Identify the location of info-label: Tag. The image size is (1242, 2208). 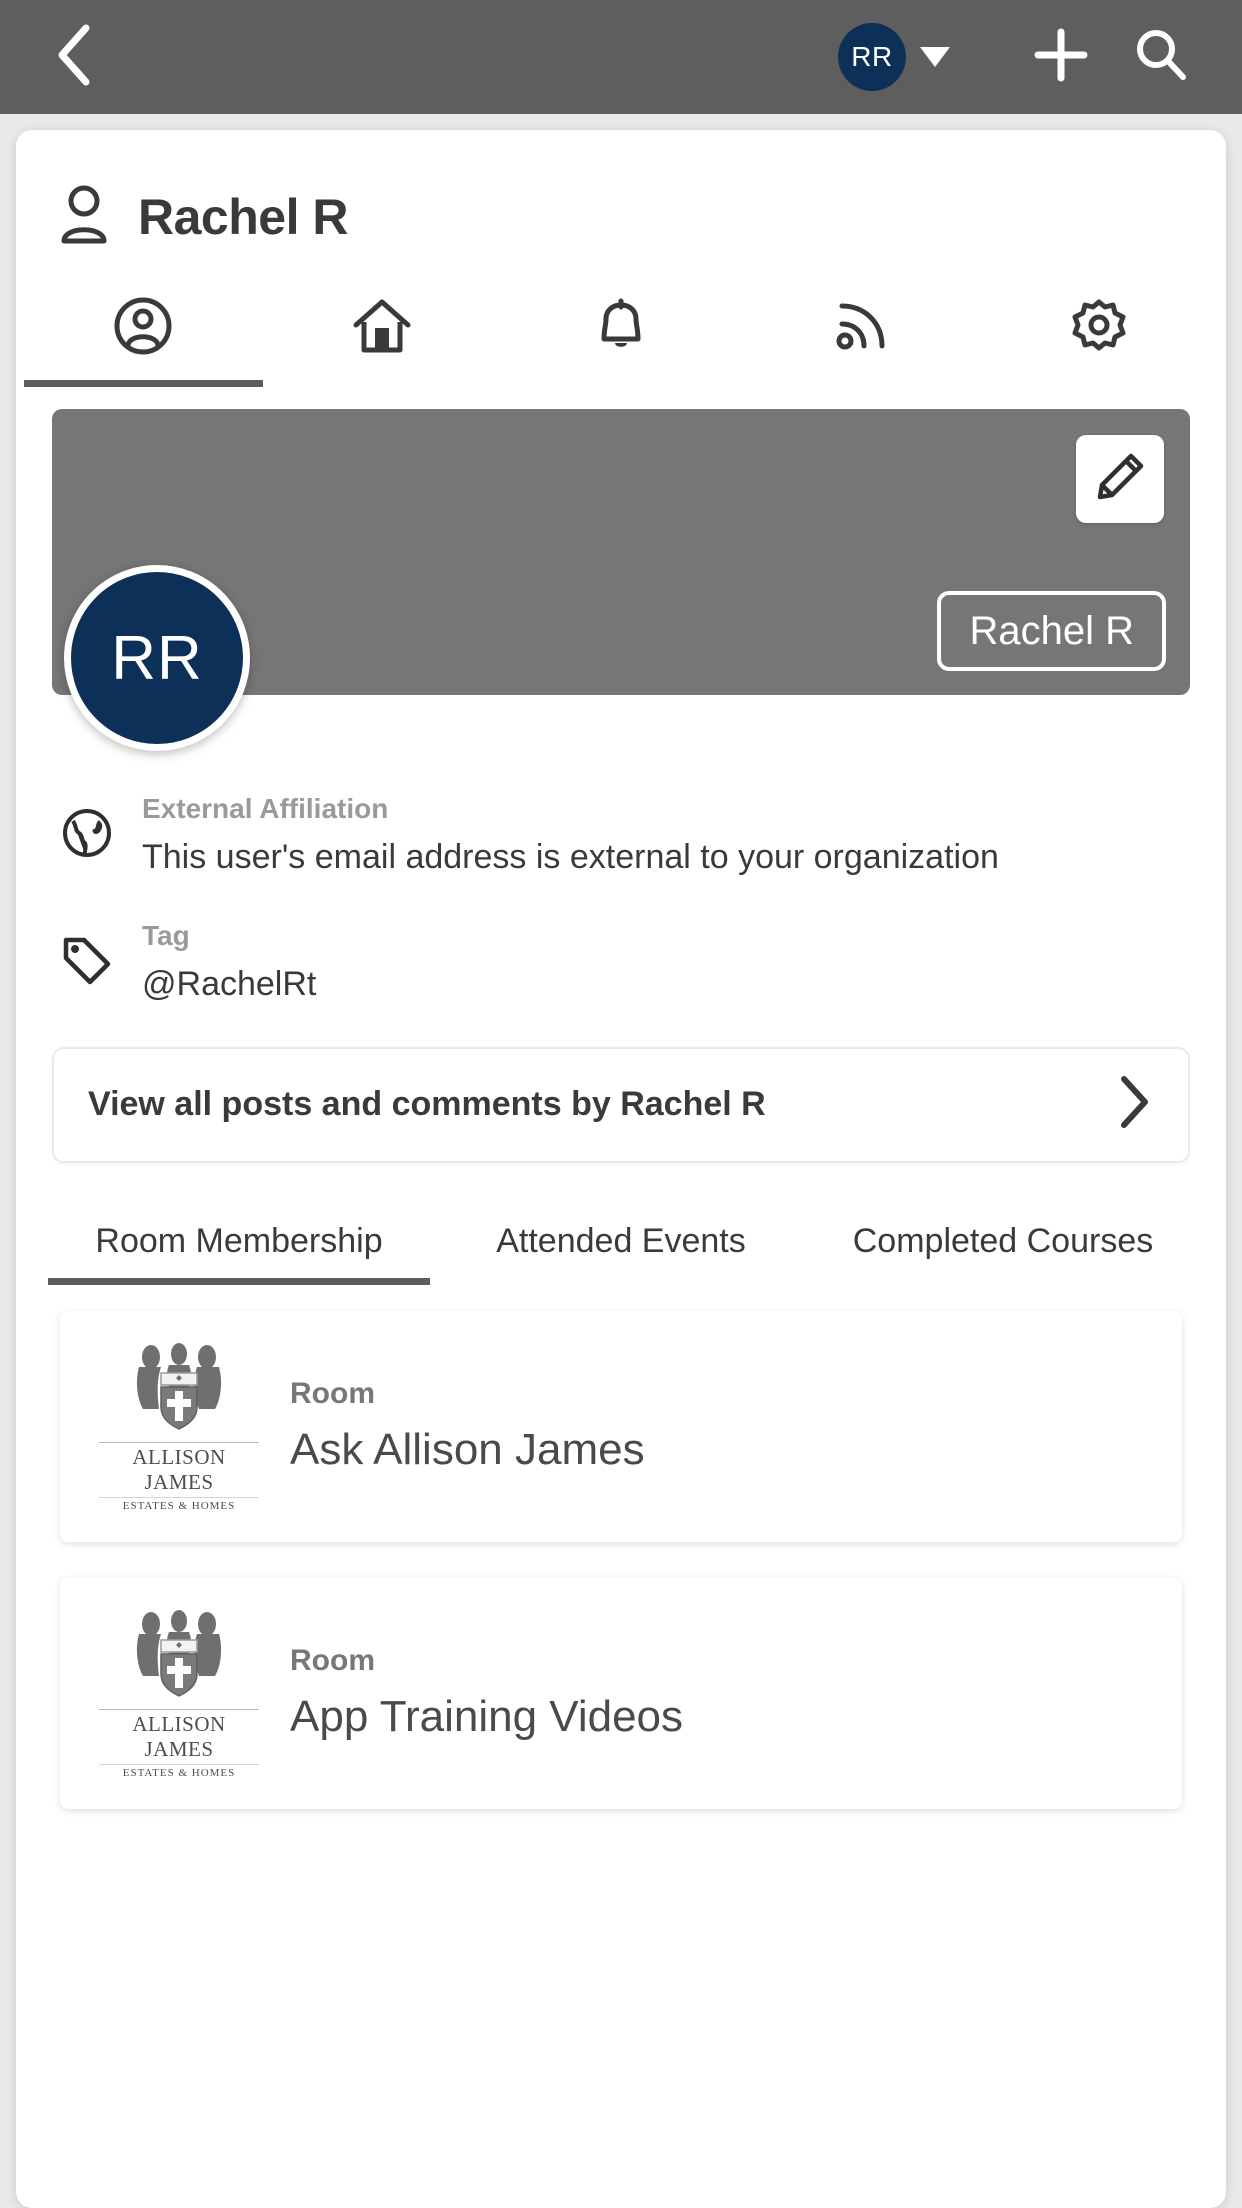
(166, 935).